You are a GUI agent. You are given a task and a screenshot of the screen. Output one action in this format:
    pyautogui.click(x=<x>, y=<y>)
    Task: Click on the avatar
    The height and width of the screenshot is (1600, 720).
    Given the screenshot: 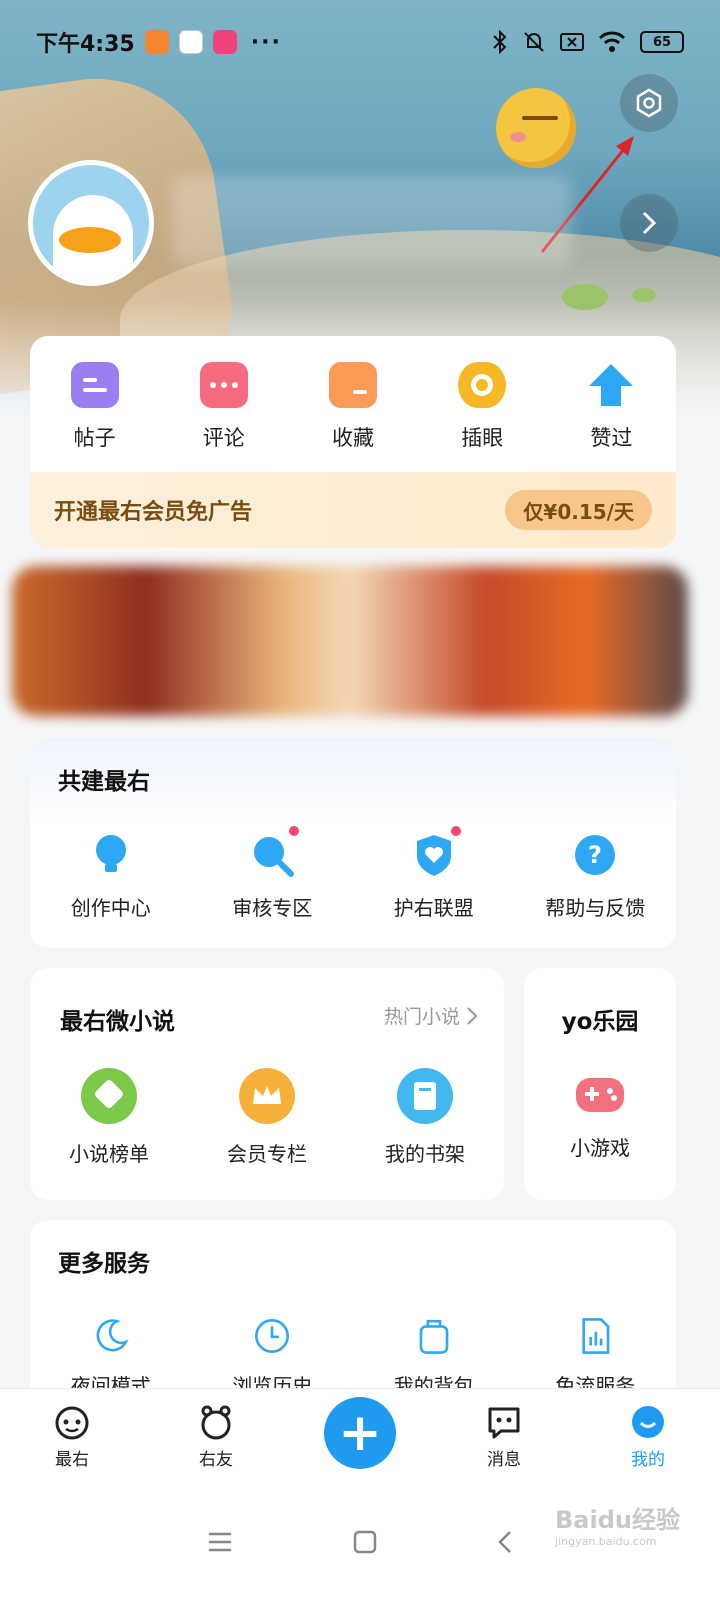 What is the action you would take?
    pyautogui.click(x=91, y=223)
    